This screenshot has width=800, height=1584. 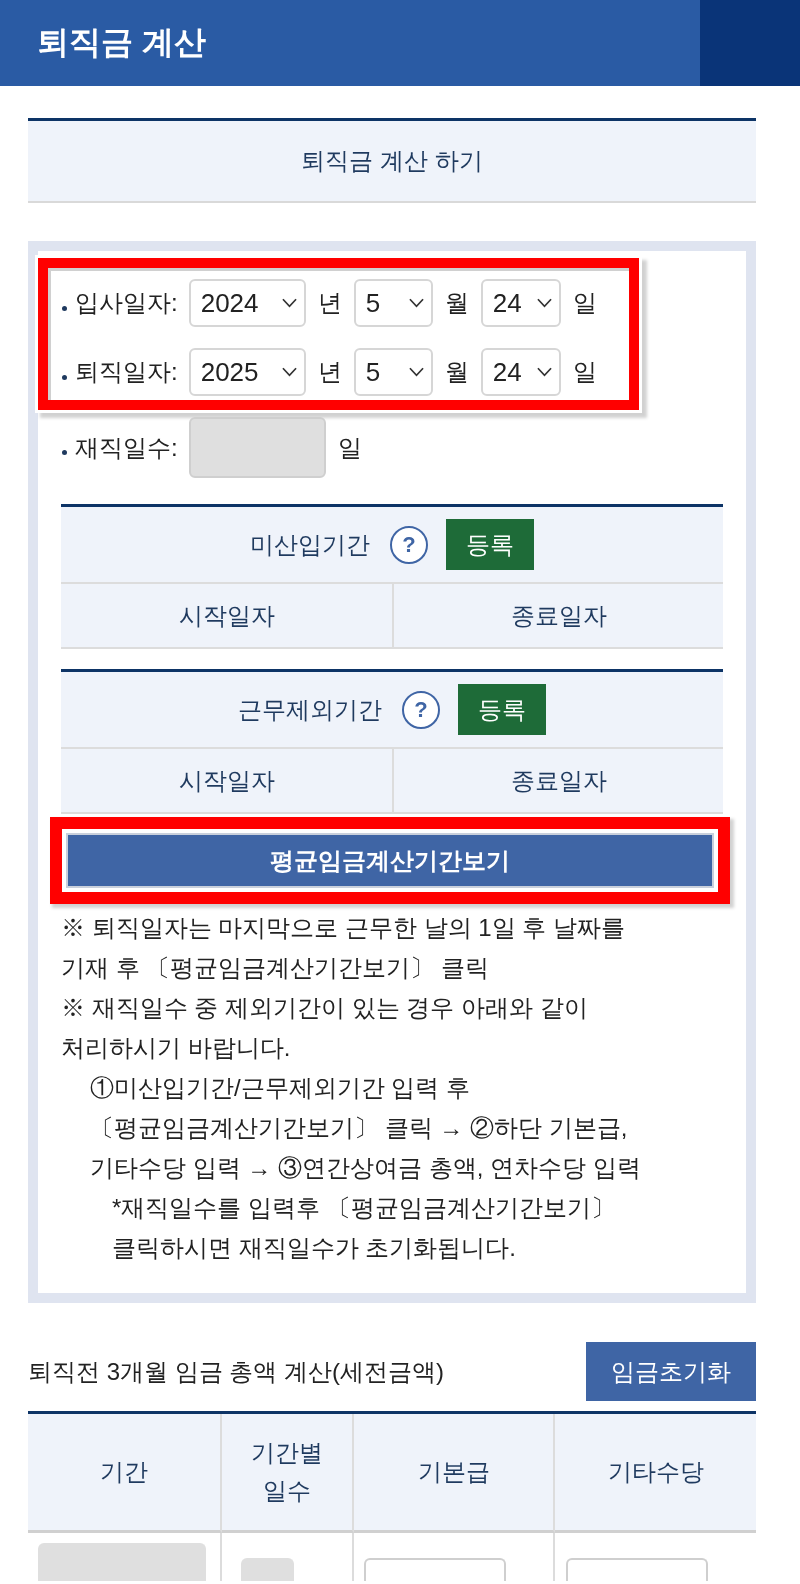 What do you see at coordinates (125, 1473) in the screenshot?
I see `column-header: 기간` at bounding box center [125, 1473].